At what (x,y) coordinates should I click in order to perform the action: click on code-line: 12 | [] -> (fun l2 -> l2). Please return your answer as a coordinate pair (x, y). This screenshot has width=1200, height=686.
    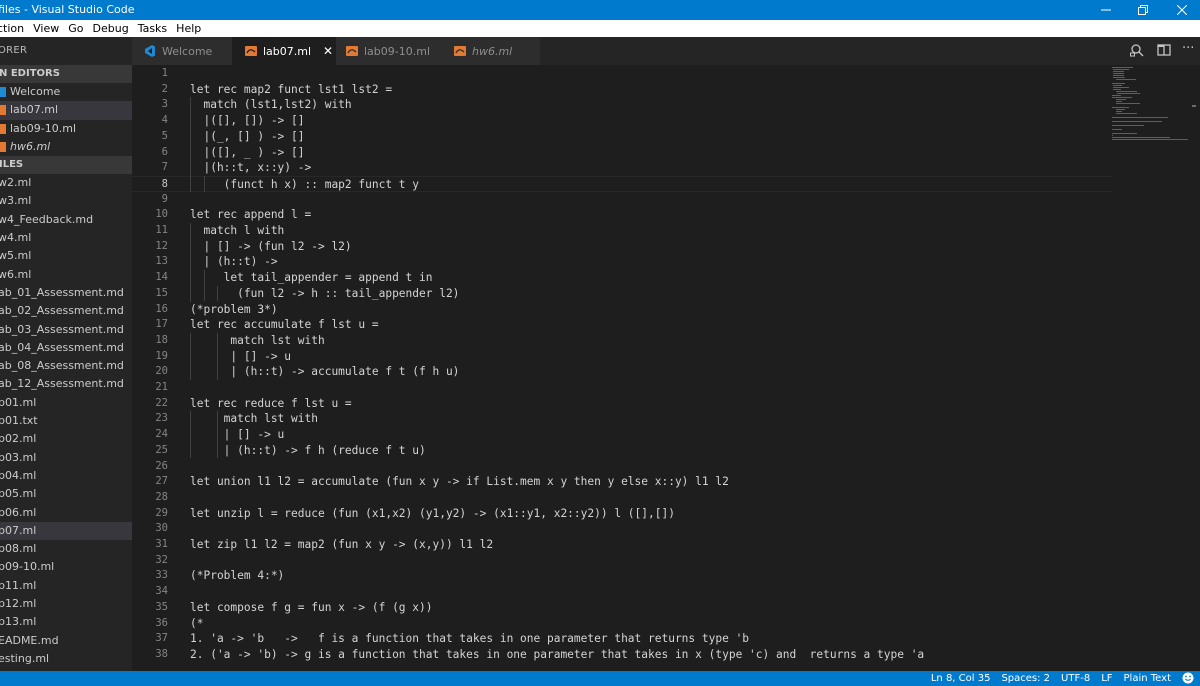
    Looking at the image, I should click on (666, 247).